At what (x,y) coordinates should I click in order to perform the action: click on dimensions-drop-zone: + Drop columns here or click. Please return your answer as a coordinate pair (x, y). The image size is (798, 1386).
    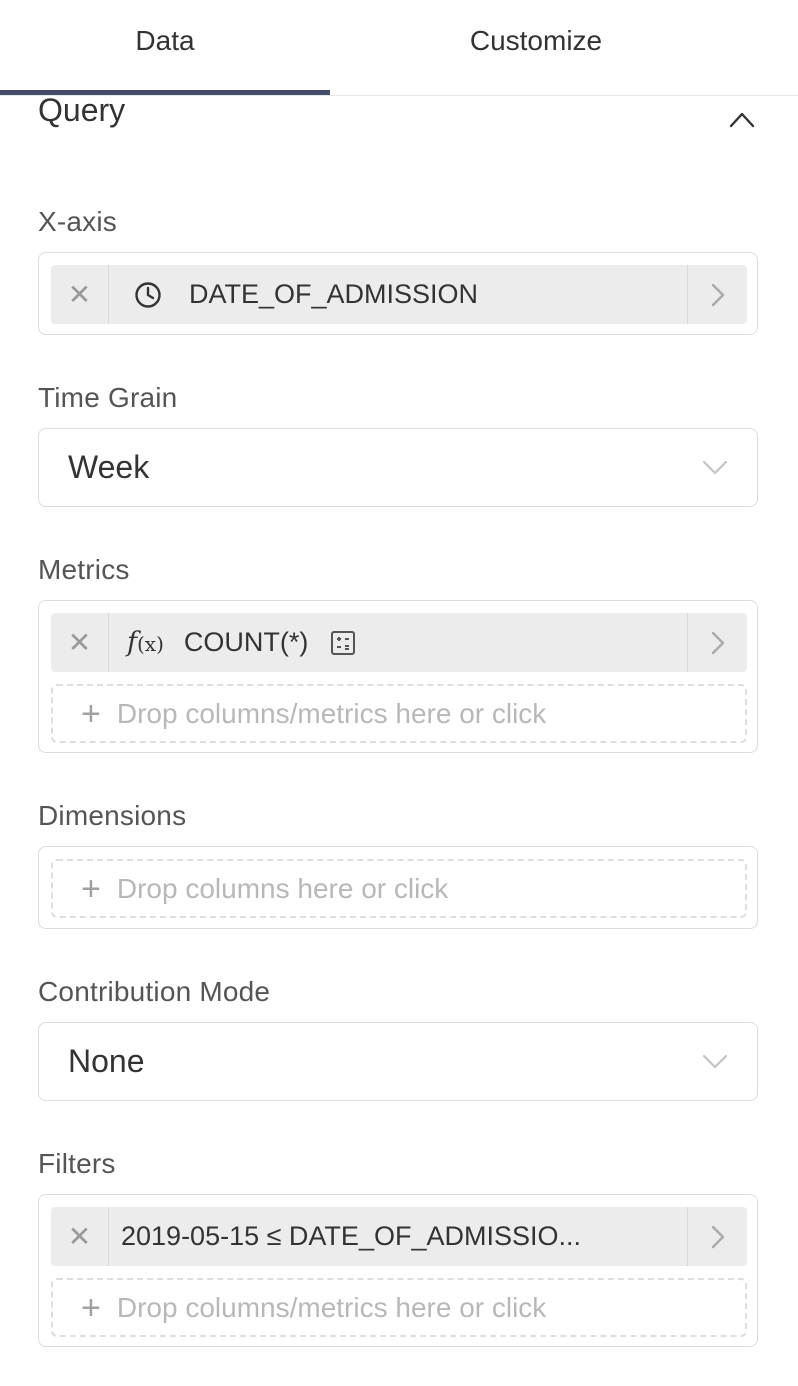
    Looking at the image, I should click on (399, 888).